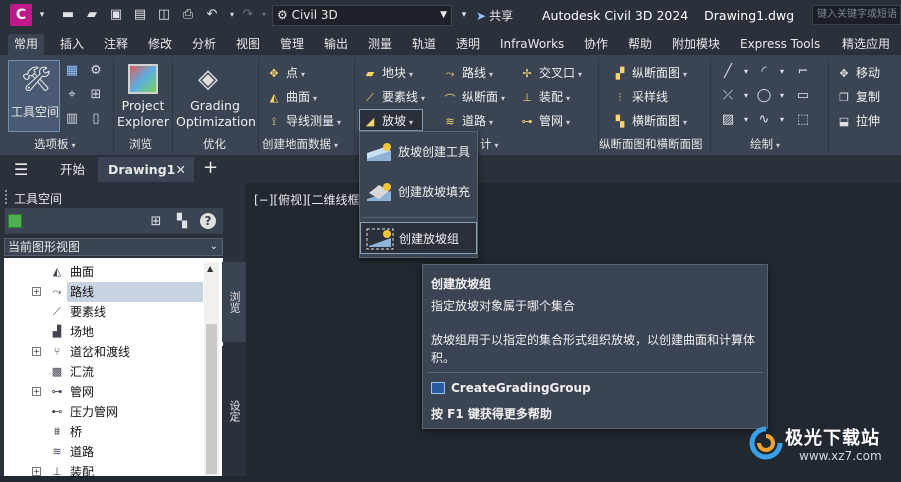  What do you see at coordinates (362, 15) in the screenshot?
I see `workspace-select: ⚙ Civil 3D ▼` at bounding box center [362, 15].